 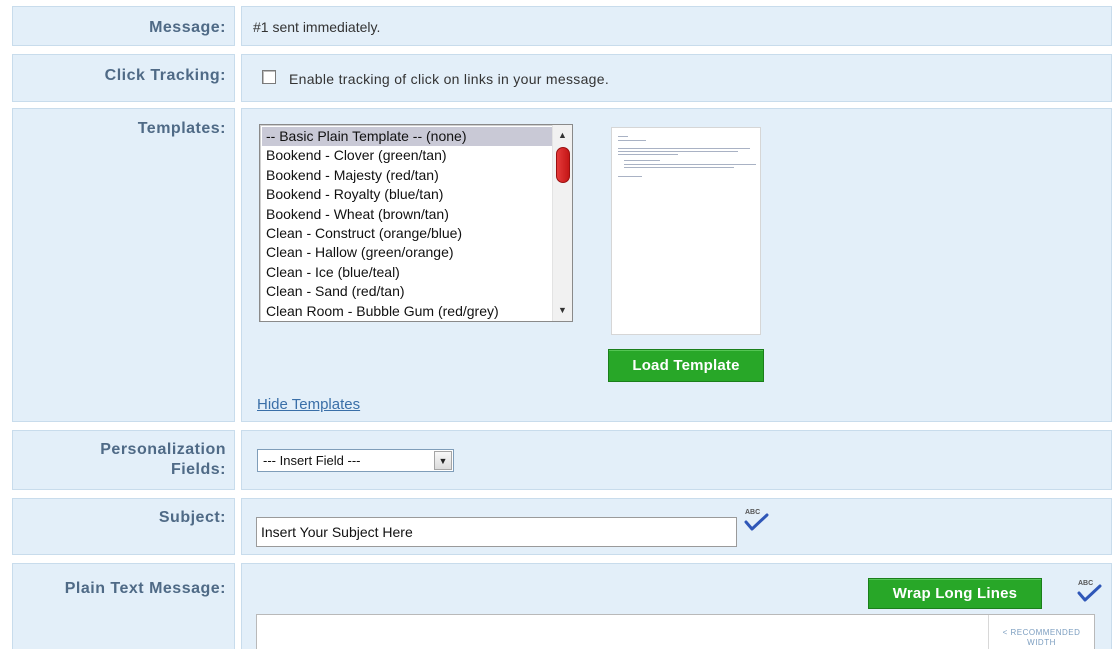 What do you see at coordinates (123, 26) in the screenshot?
I see `message-label: Message:` at bounding box center [123, 26].